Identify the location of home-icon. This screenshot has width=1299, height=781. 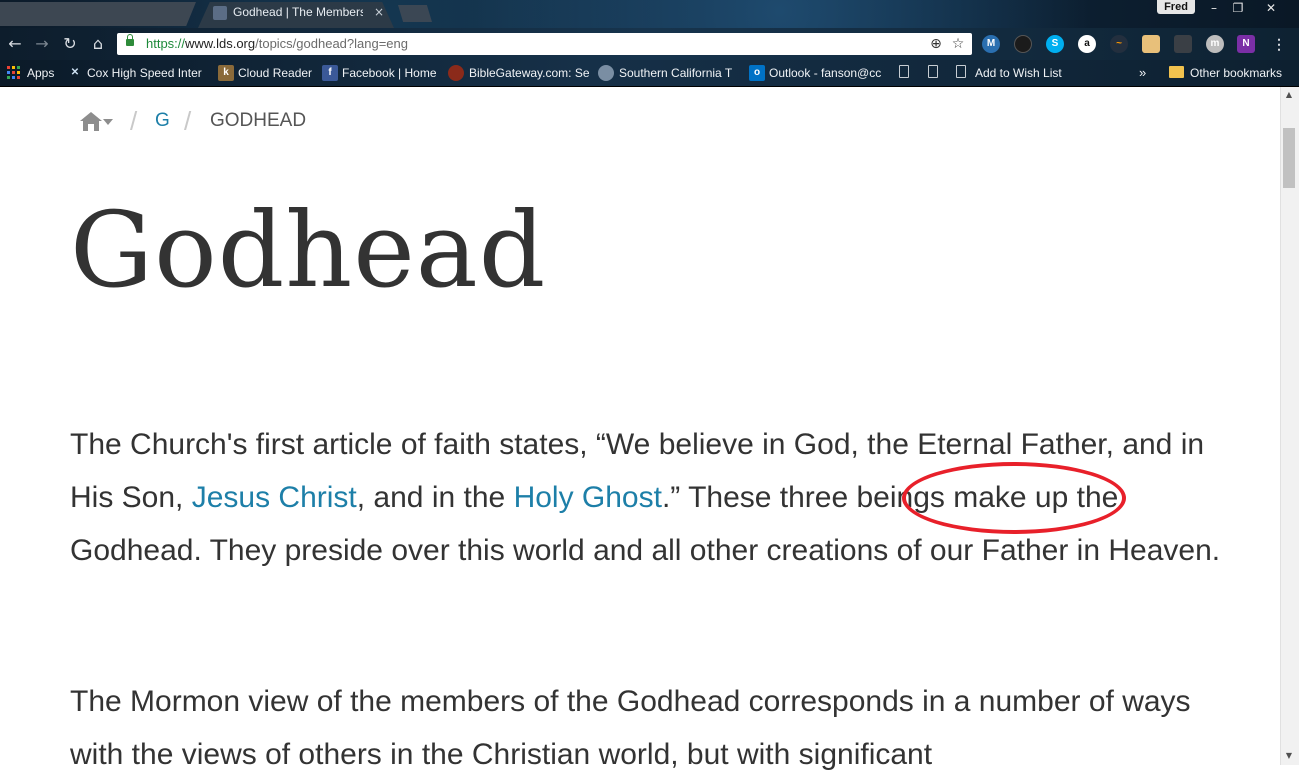
(92, 121).